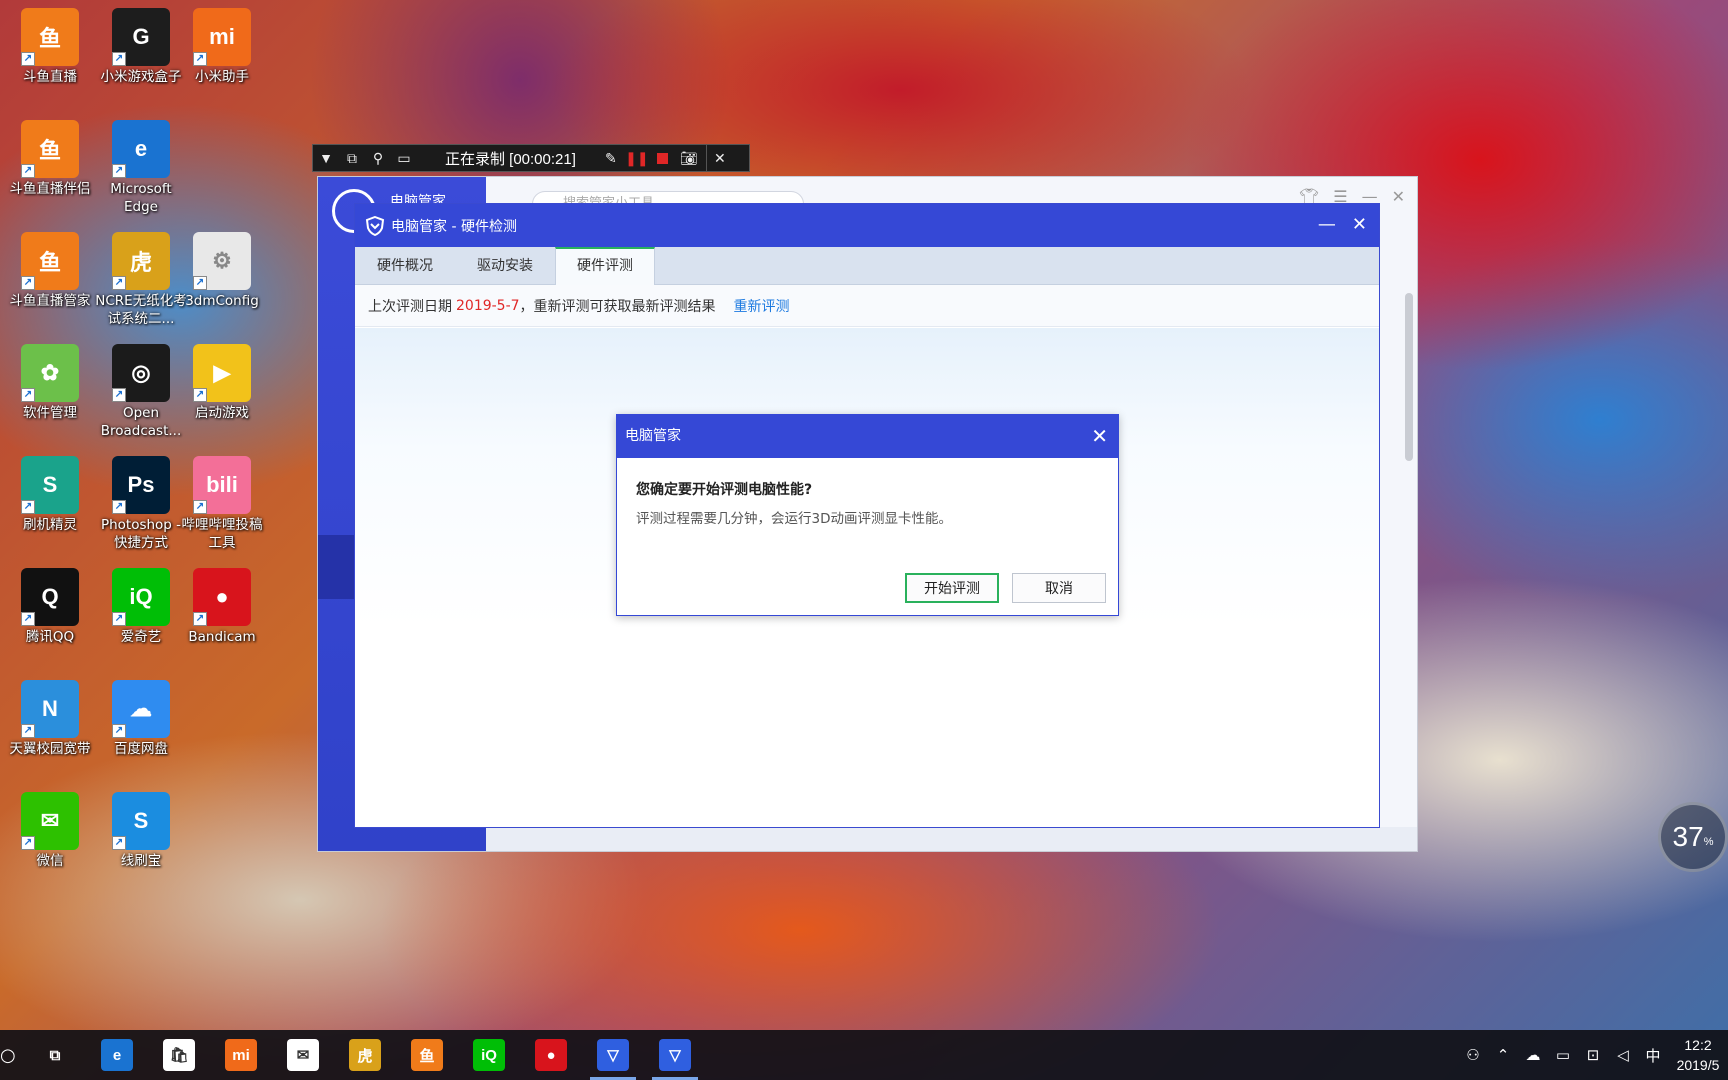 This screenshot has height=1080, width=1728. What do you see at coordinates (141, 504) in the screenshot?
I see `desktop-icon: Ps ↗ Photoshop - 快捷方式` at bounding box center [141, 504].